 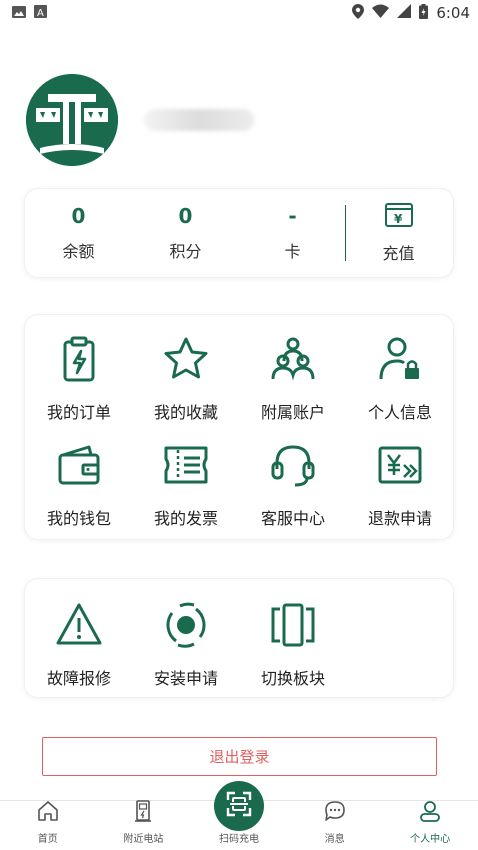 I want to click on customer-service-button: 客服中心, so click(x=293, y=485).